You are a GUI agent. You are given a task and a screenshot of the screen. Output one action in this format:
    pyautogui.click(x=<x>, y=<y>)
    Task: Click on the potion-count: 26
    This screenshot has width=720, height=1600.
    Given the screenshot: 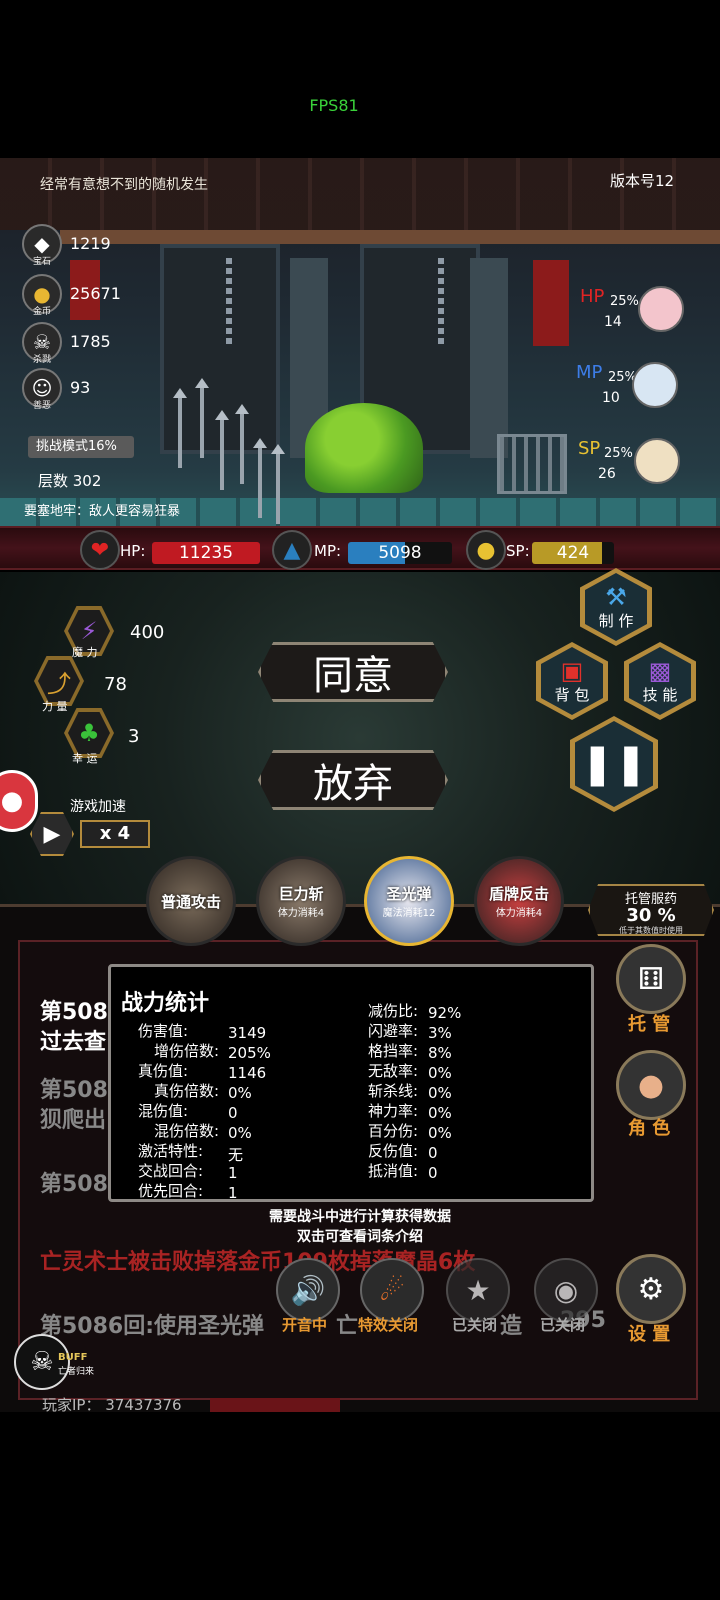 What is the action you would take?
    pyautogui.click(x=607, y=474)
    